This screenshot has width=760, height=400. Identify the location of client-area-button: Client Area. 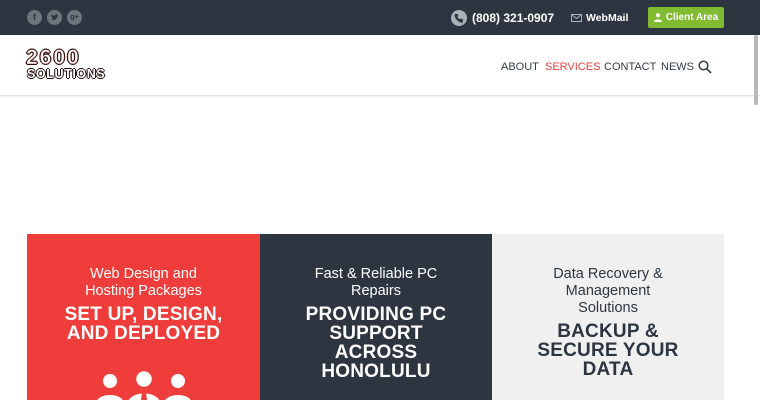
(686, 17).